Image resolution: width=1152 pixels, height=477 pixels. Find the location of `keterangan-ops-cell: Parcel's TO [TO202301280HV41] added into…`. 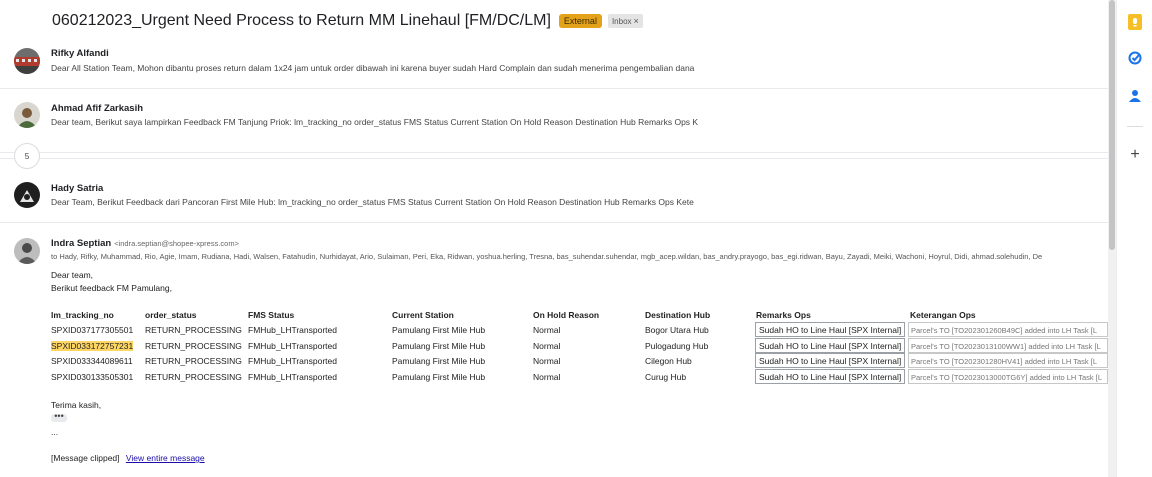

keterangan-ops-cell: Parcel's TO [TO202301280HV41] added into… is located at coordinates (1008, 360).